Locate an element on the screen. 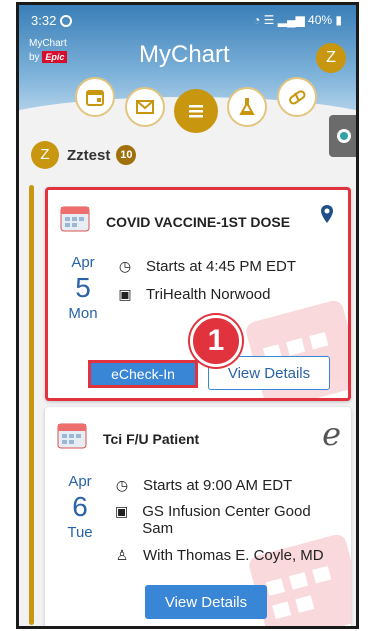  appointment-date: Apr 6 Tue is located at coordinates (80, 507).